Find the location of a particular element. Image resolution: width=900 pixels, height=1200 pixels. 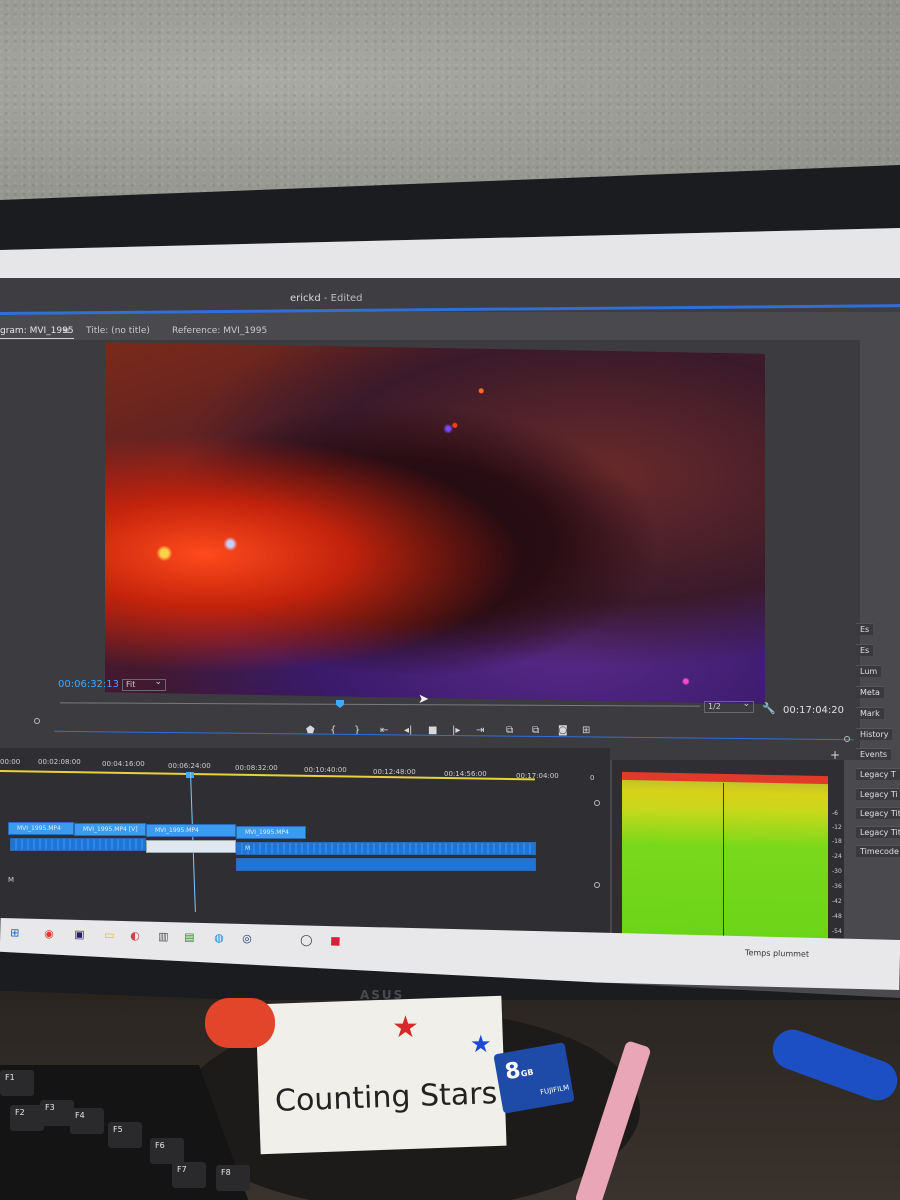

audio-clip-lower is located at coordinates (386, 864).